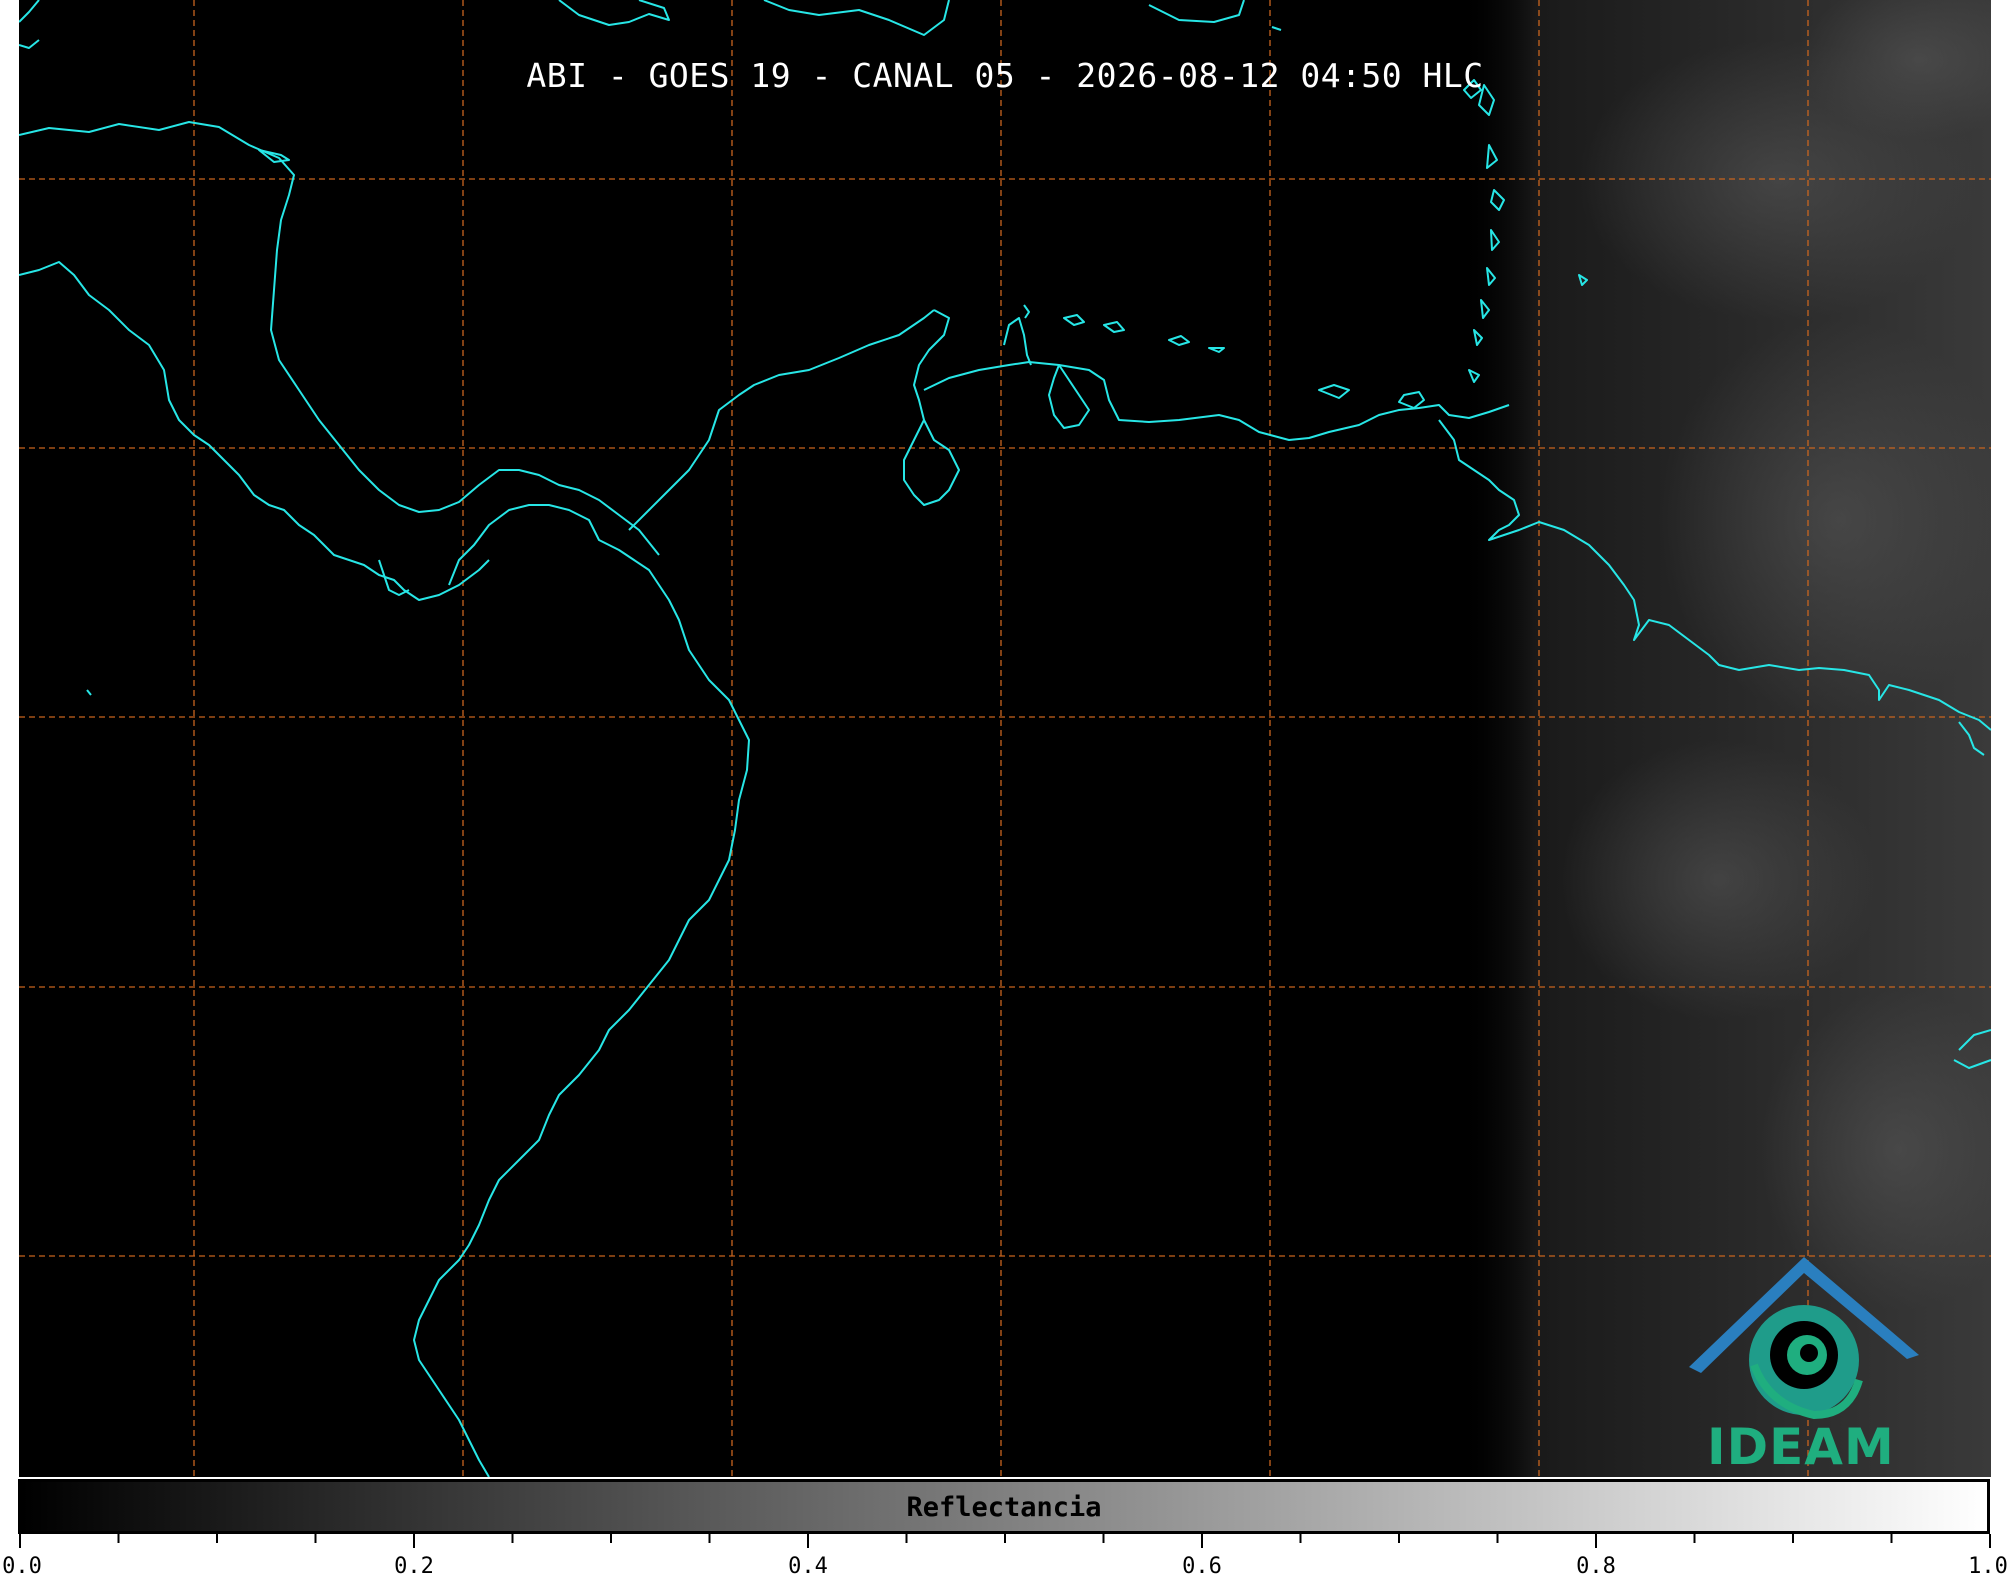 Image resolution: width=2011 pixels, height=1579 pixels. Describe the element at coordinates (1069, 396) in the screenshot. I see `coastline-lake-maracaibo` at that location.